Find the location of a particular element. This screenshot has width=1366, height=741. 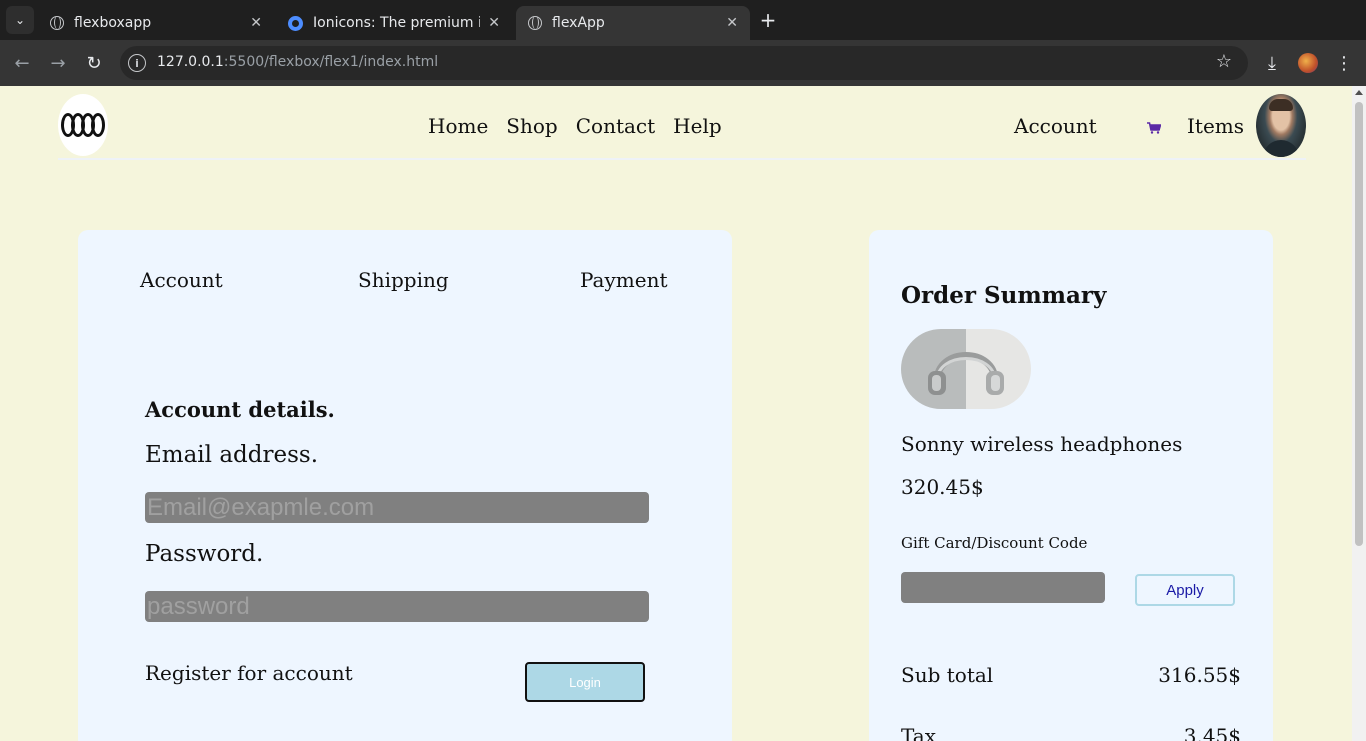

page-scrollbar is located at coordinates (1359, 413).